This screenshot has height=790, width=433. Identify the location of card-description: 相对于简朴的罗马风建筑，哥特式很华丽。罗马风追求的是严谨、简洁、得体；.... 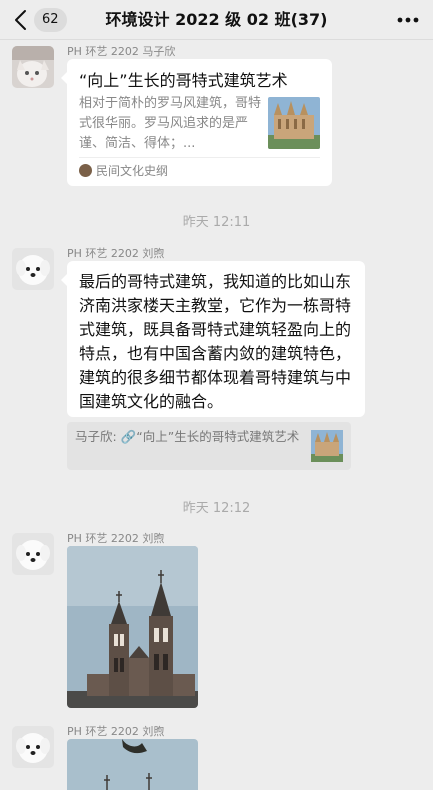
(170, 123).